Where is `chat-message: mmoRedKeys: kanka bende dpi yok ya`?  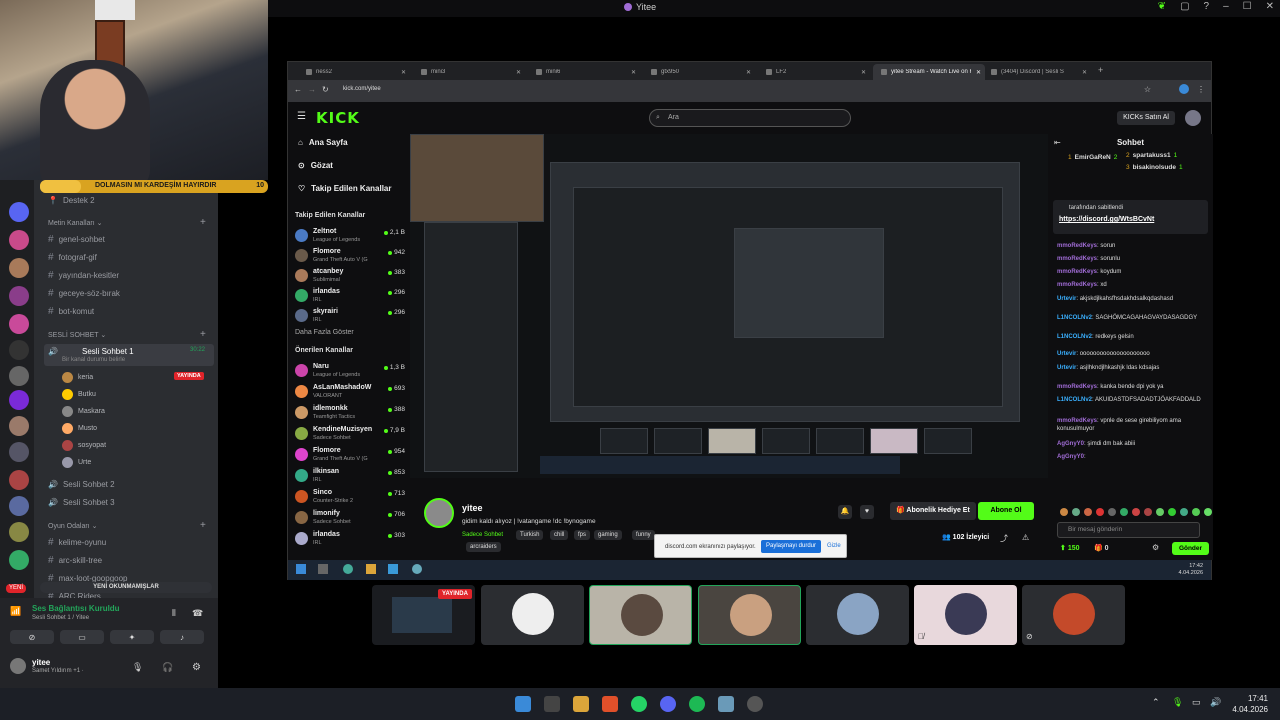
chat-message: mmoRedKeys: kanka bende dpi yok ya is located at coordinates (1132, 387).